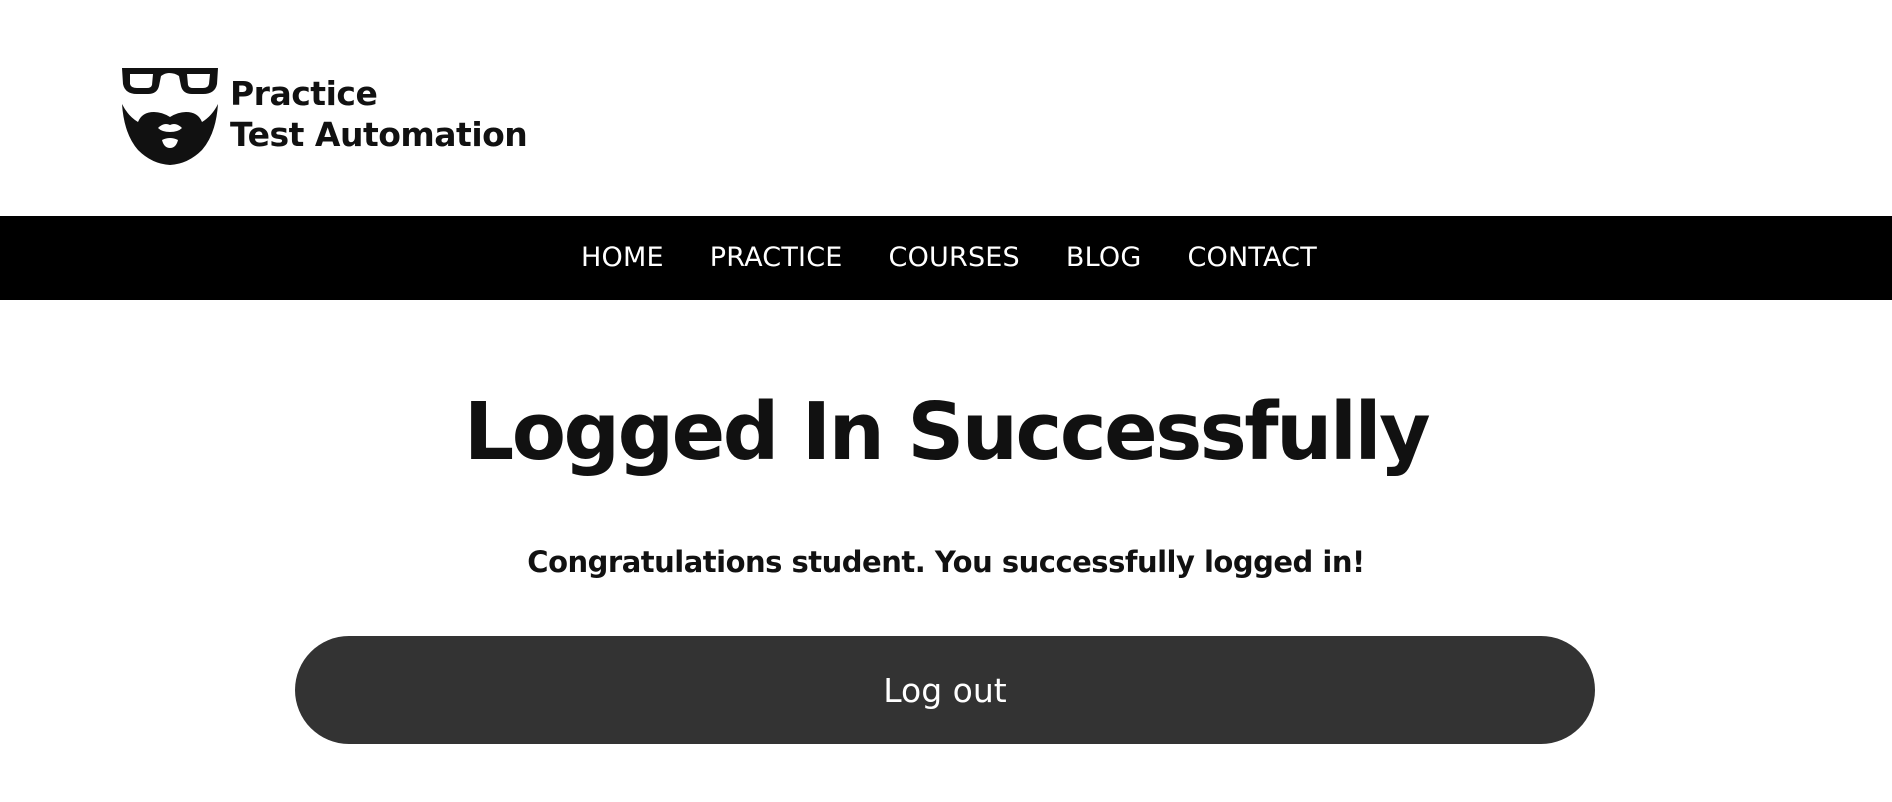 The image size is (1892, 802). What do you see at coordinates (379, 134) in the screenshot?
I see `logo-line-2: Test Automation` at bounding box center [379, 134].